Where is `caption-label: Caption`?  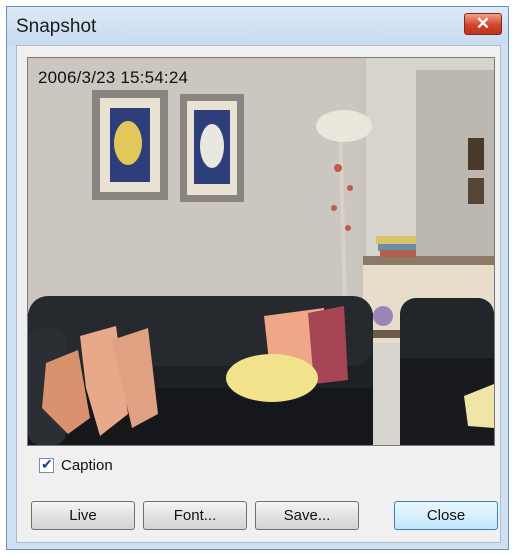
caption-label: Caption is located at coordinates (87, 465).